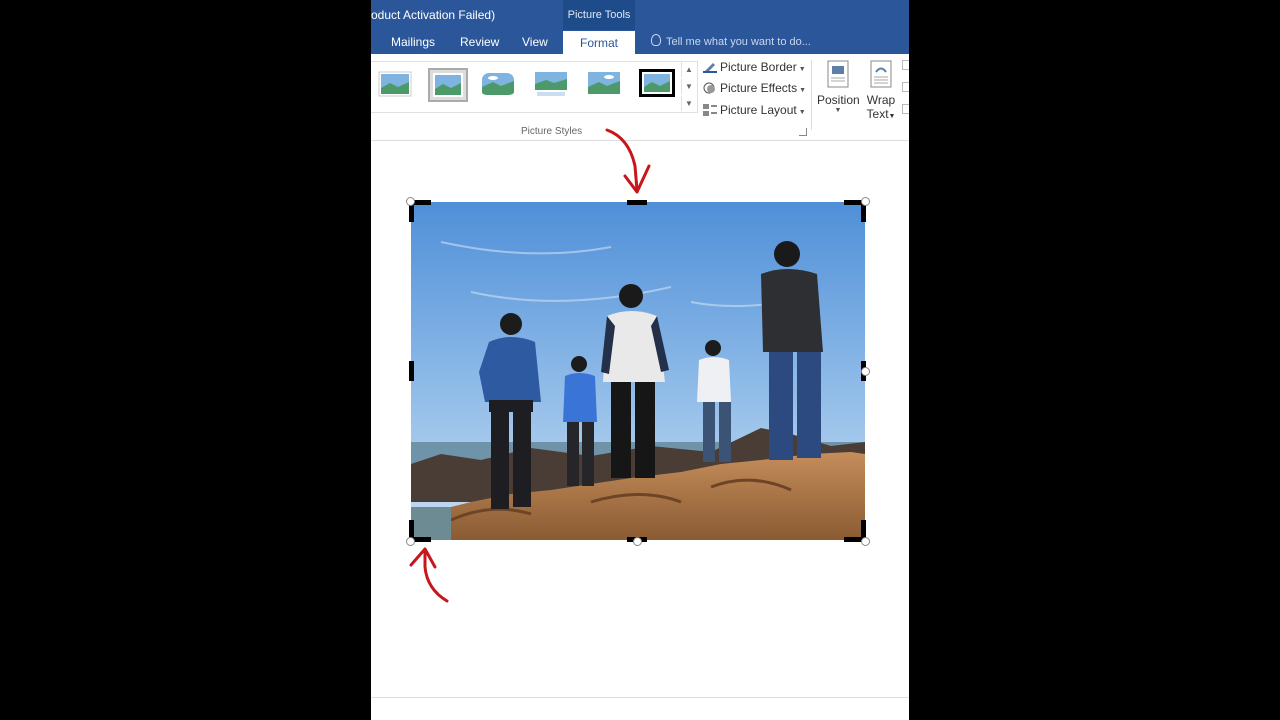 Image resolution: width=1280 pixels, height=720 pixels. Describe the element at coordinates (710, 66) in the screenshot. I see `pencil-icon` at that location.